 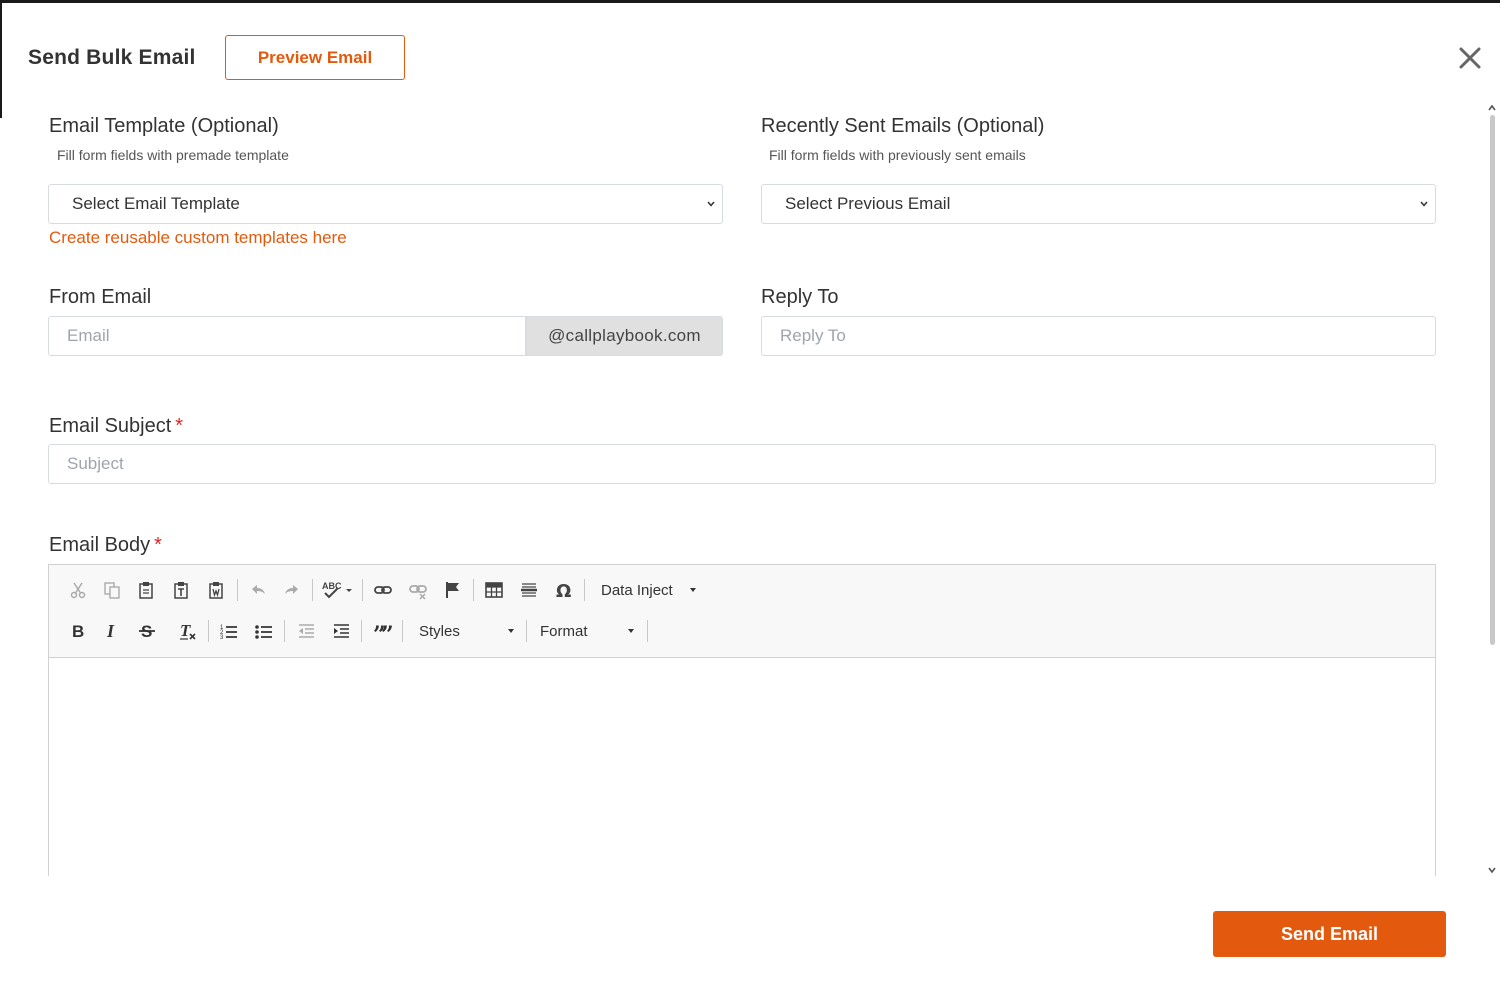 I want to click on recent-emails-label: Recently Sent Emails (Optional), so click(x=903, y=126).